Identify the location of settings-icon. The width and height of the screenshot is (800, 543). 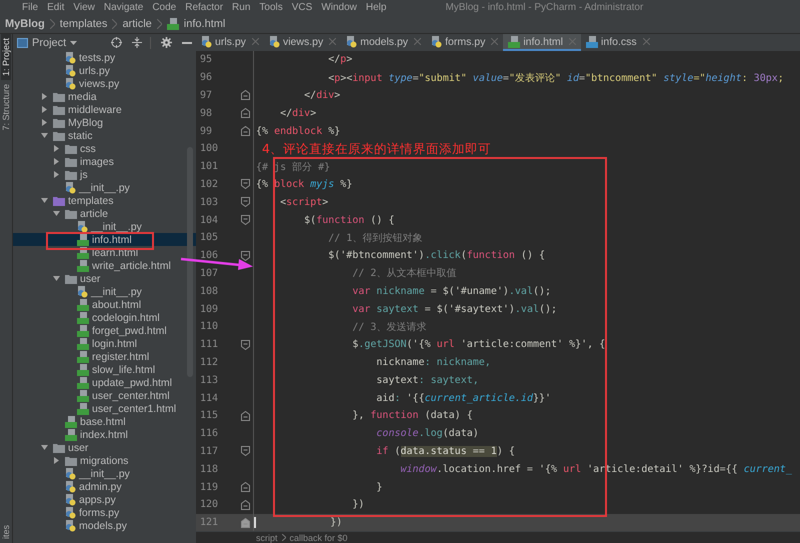
(166, 42).